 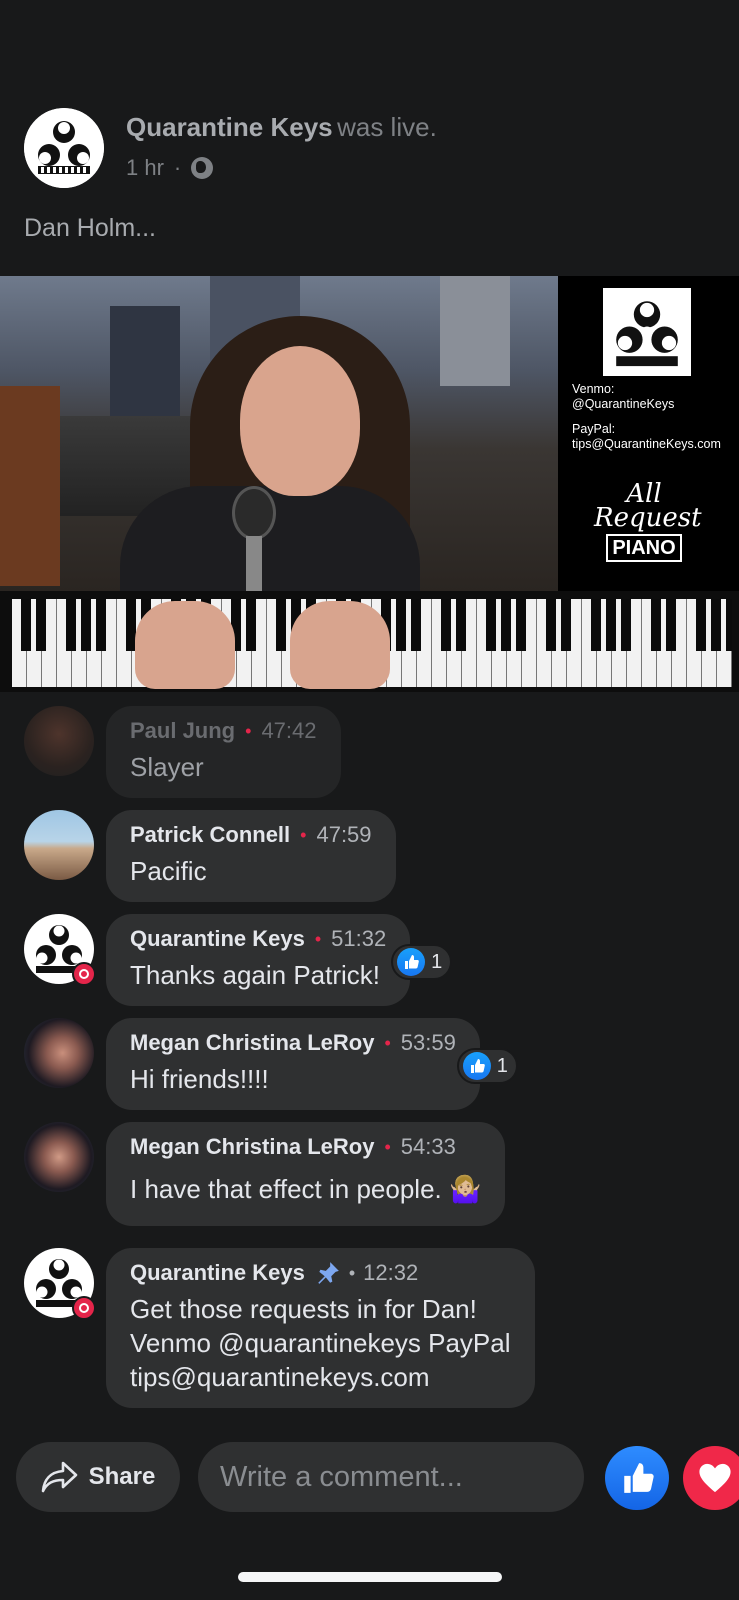 I want to click on comment-time: 47:42, so click(x=288, y=731).